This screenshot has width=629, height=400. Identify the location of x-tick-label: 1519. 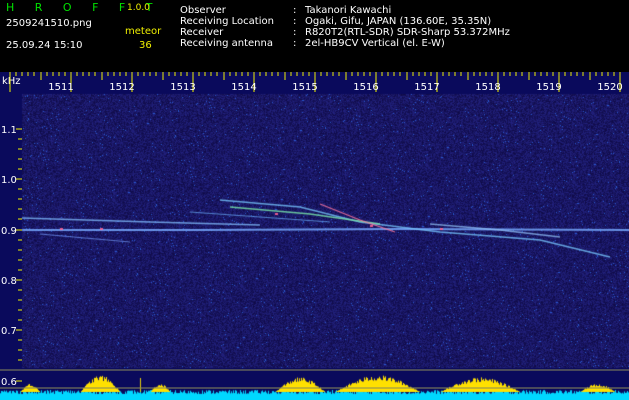
(548, 87).